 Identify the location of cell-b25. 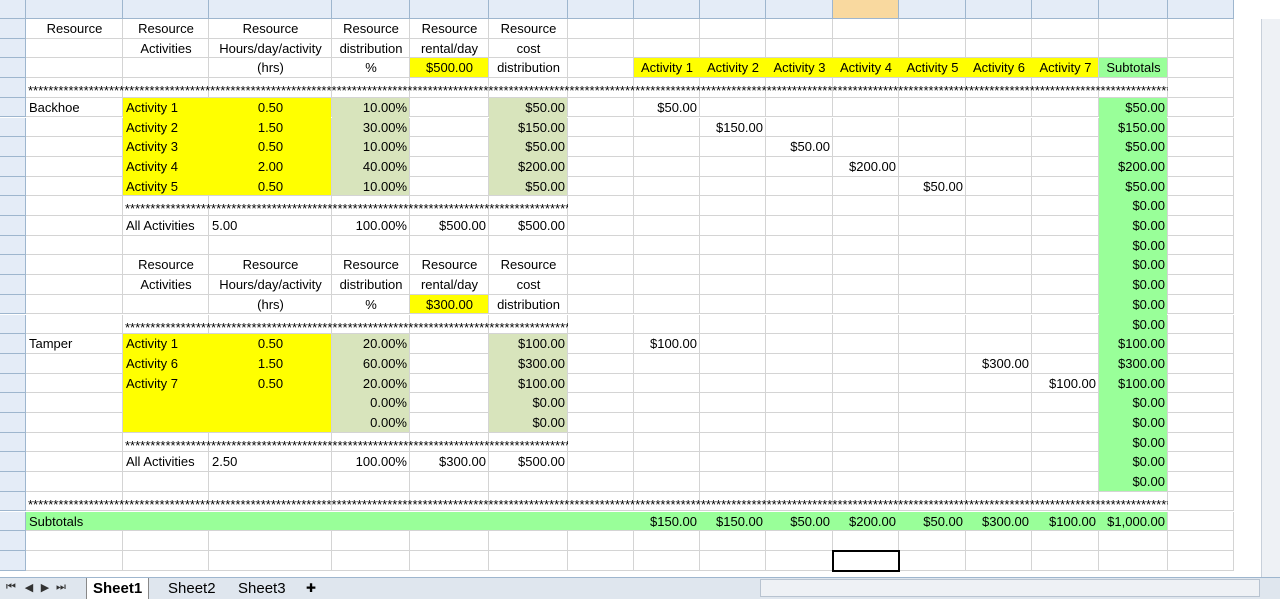
(74, 442).